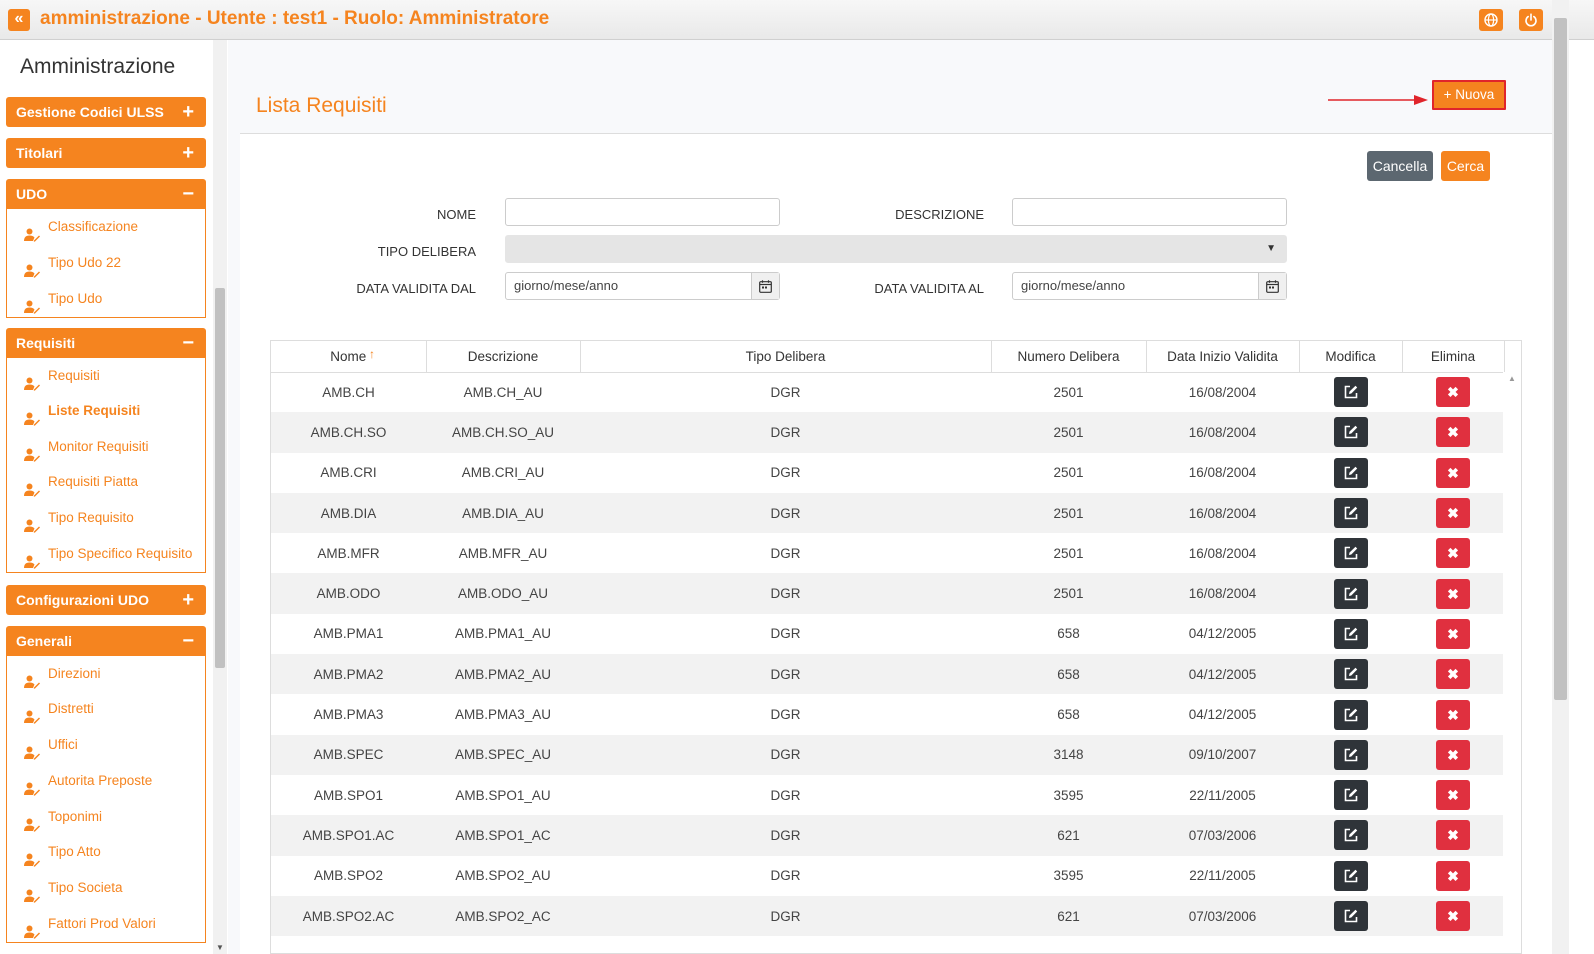 The image size is (1594, 954). Describe the element at coordinates (1149, 212) in the screenshot. I see `descrizione-input` at that location.